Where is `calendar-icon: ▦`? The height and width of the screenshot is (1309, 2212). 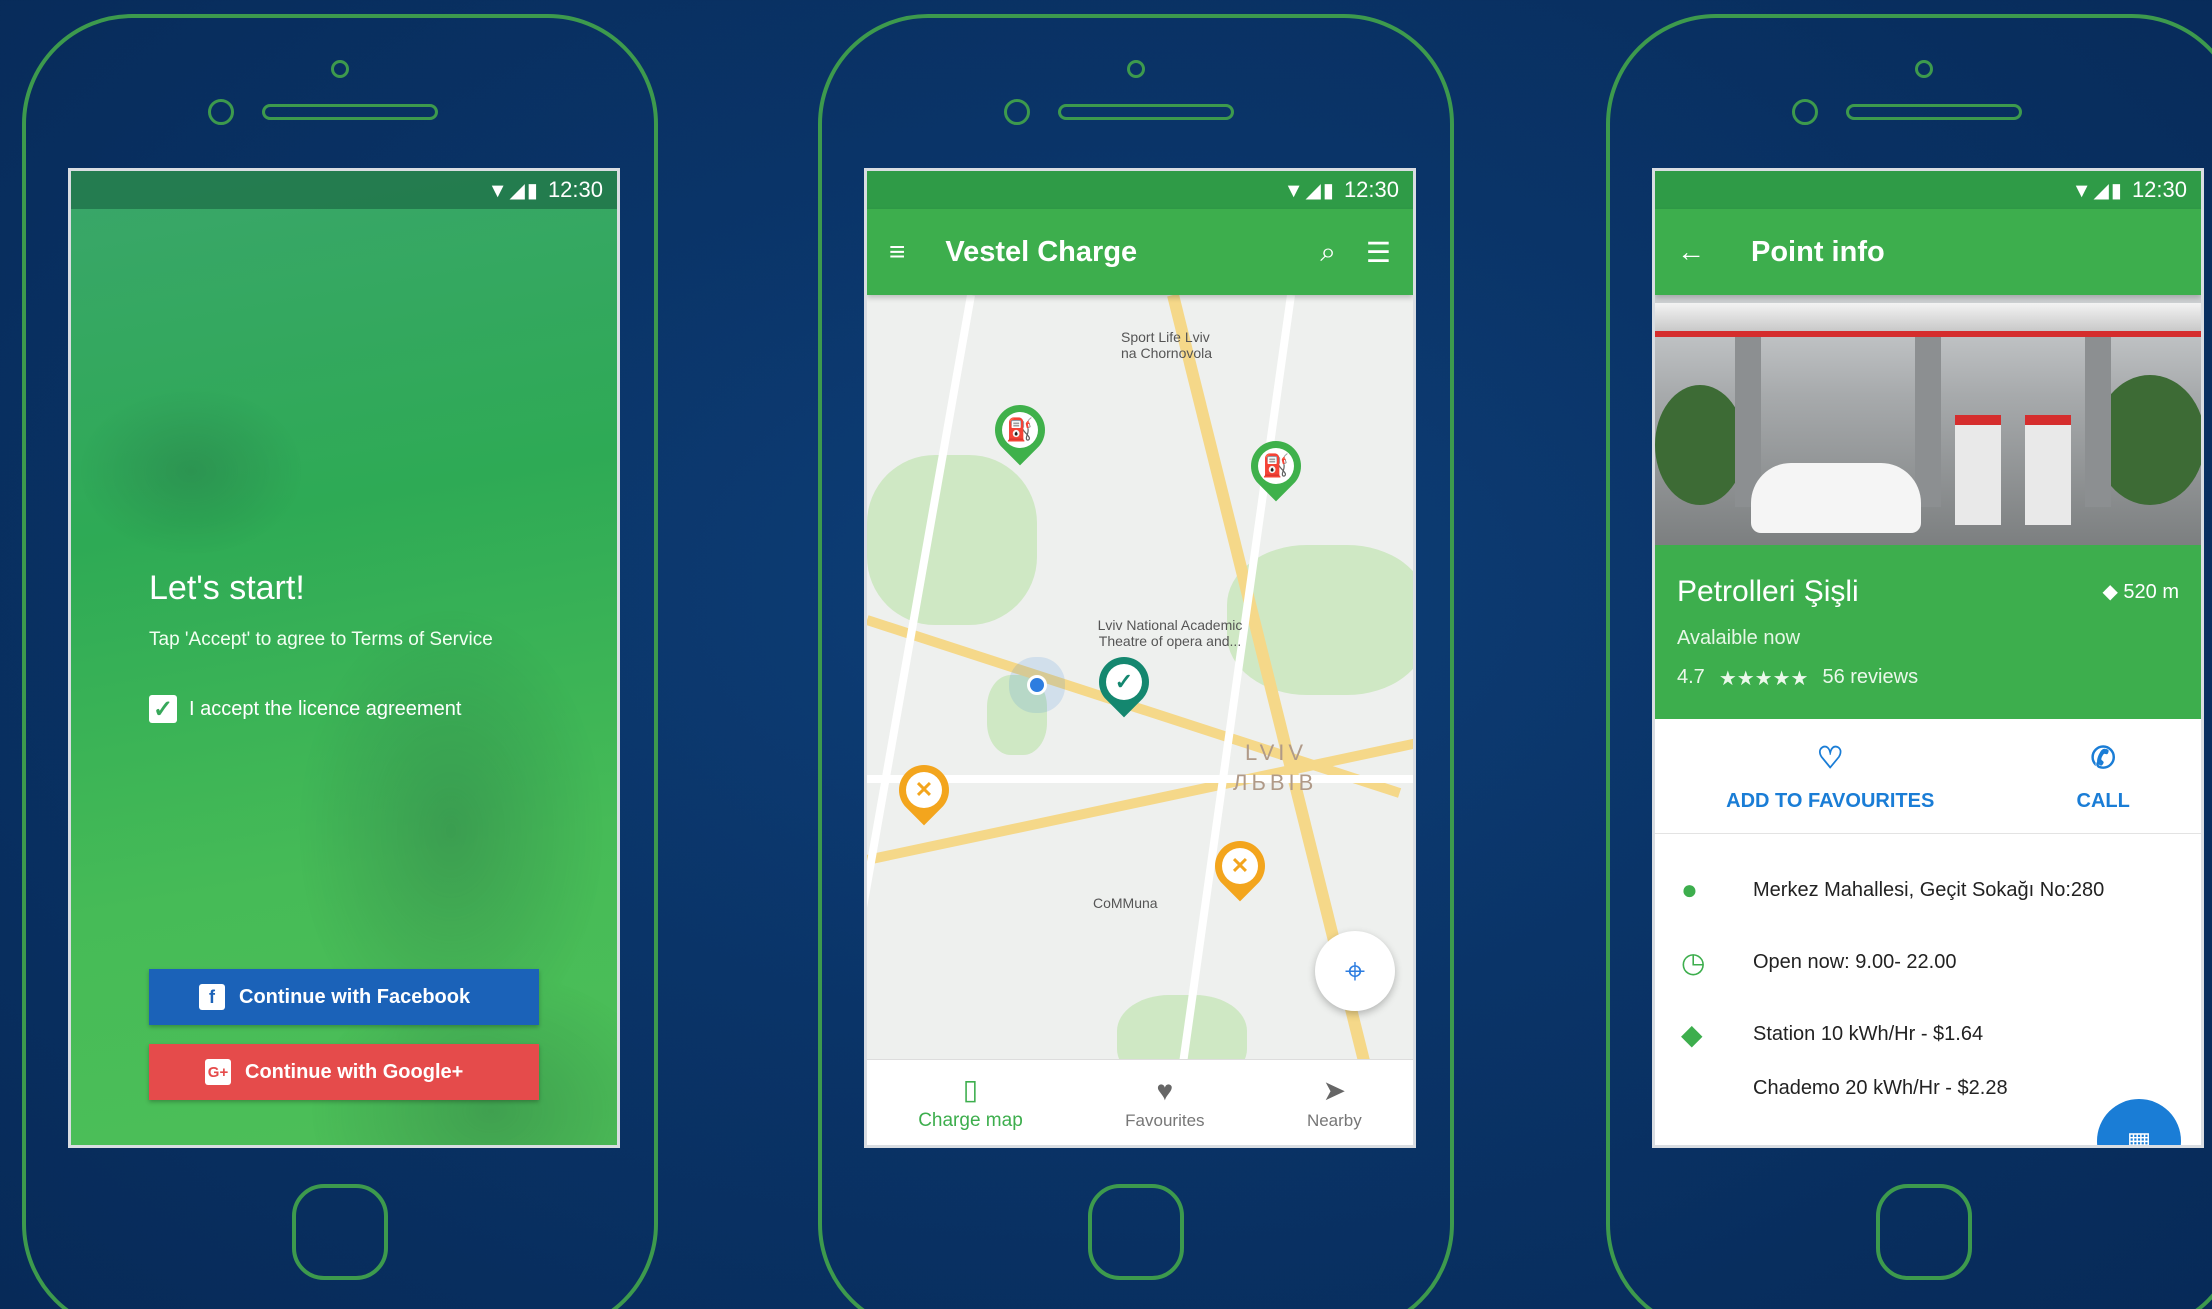
calendar-icon: ▦ is located at coordinates (2139, 1136).